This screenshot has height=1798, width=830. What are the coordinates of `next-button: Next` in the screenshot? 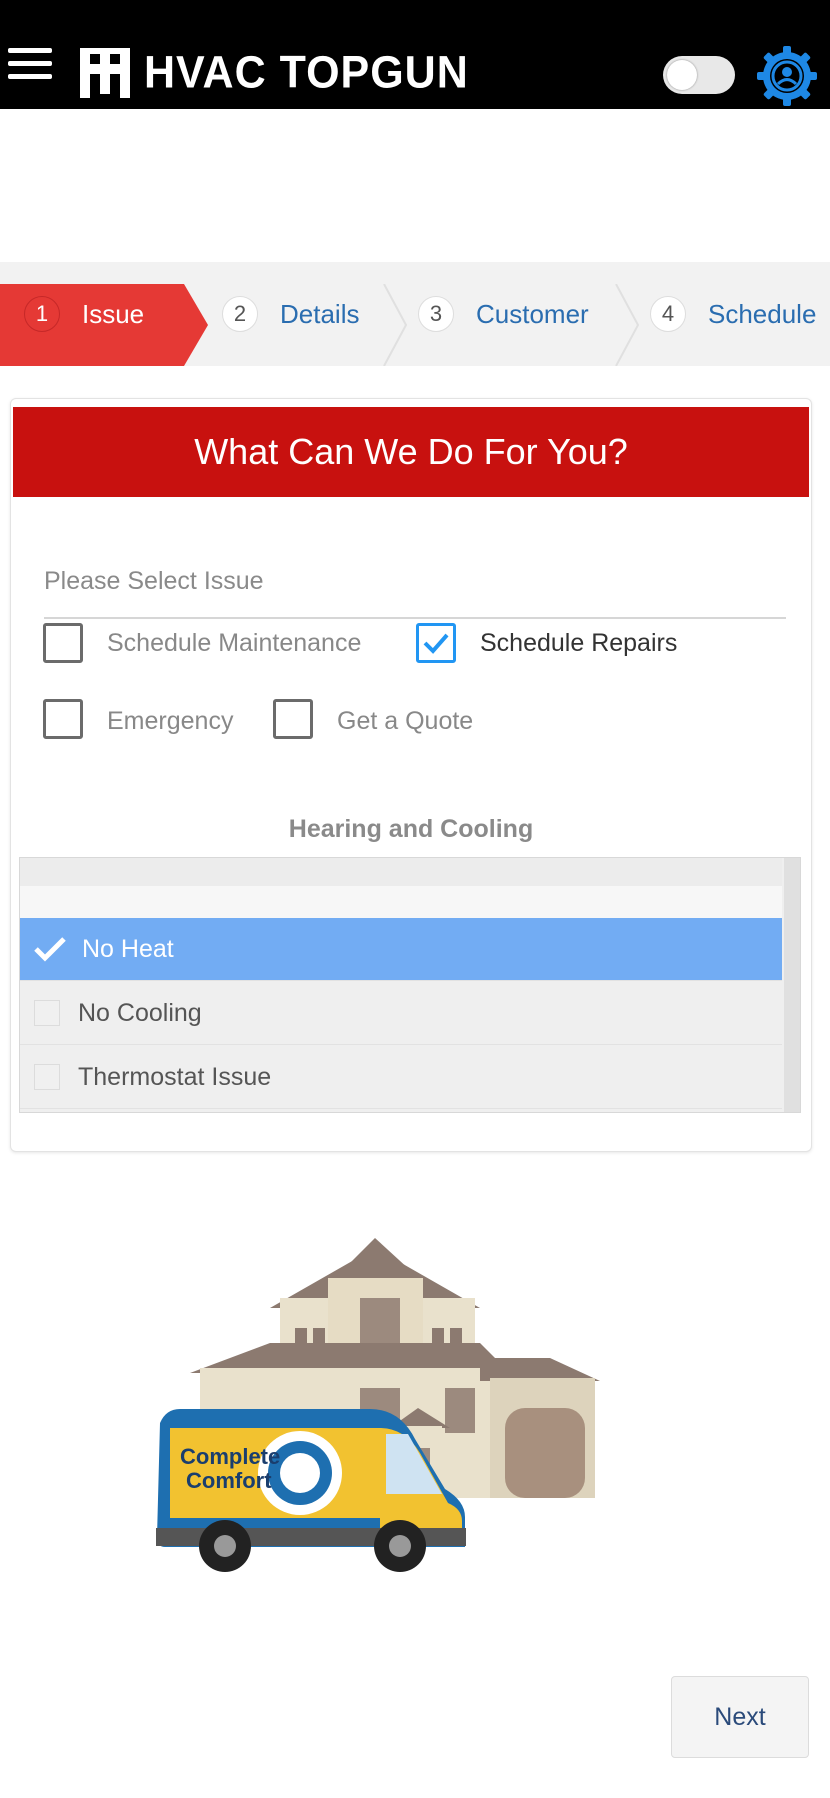 It's located at (740, 1717).